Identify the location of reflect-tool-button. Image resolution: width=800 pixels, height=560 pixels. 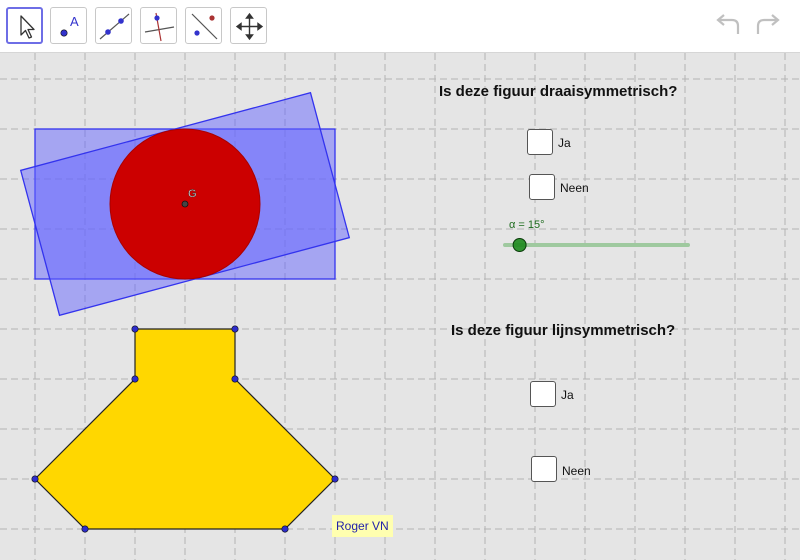
(203, 25).